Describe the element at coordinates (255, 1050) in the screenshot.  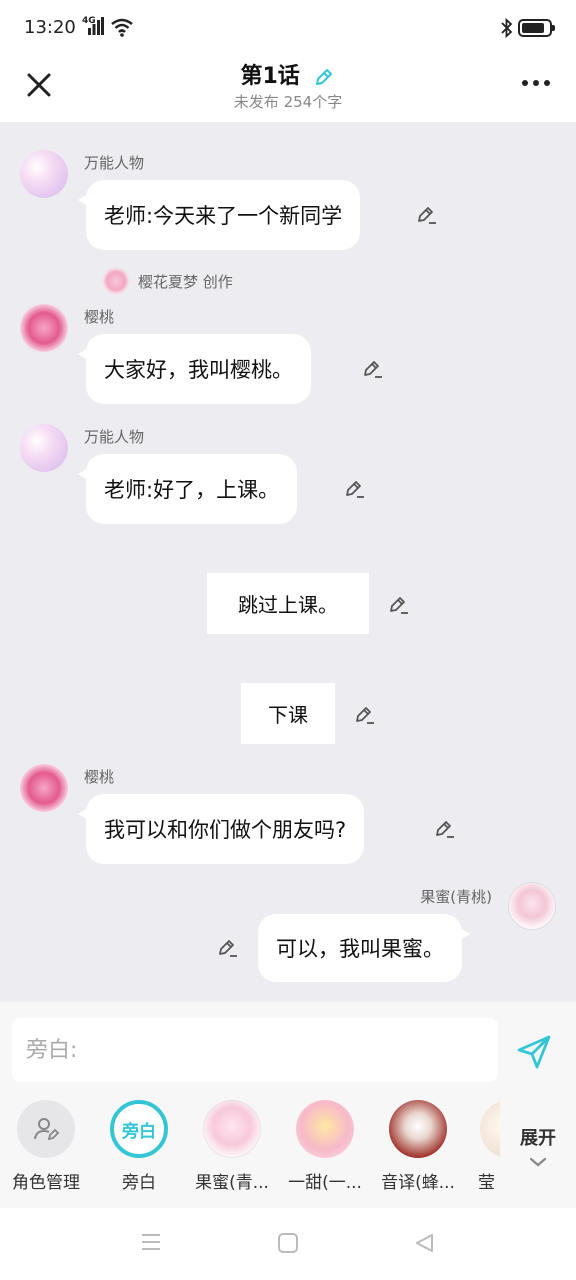
I see `narration-input` at that location.